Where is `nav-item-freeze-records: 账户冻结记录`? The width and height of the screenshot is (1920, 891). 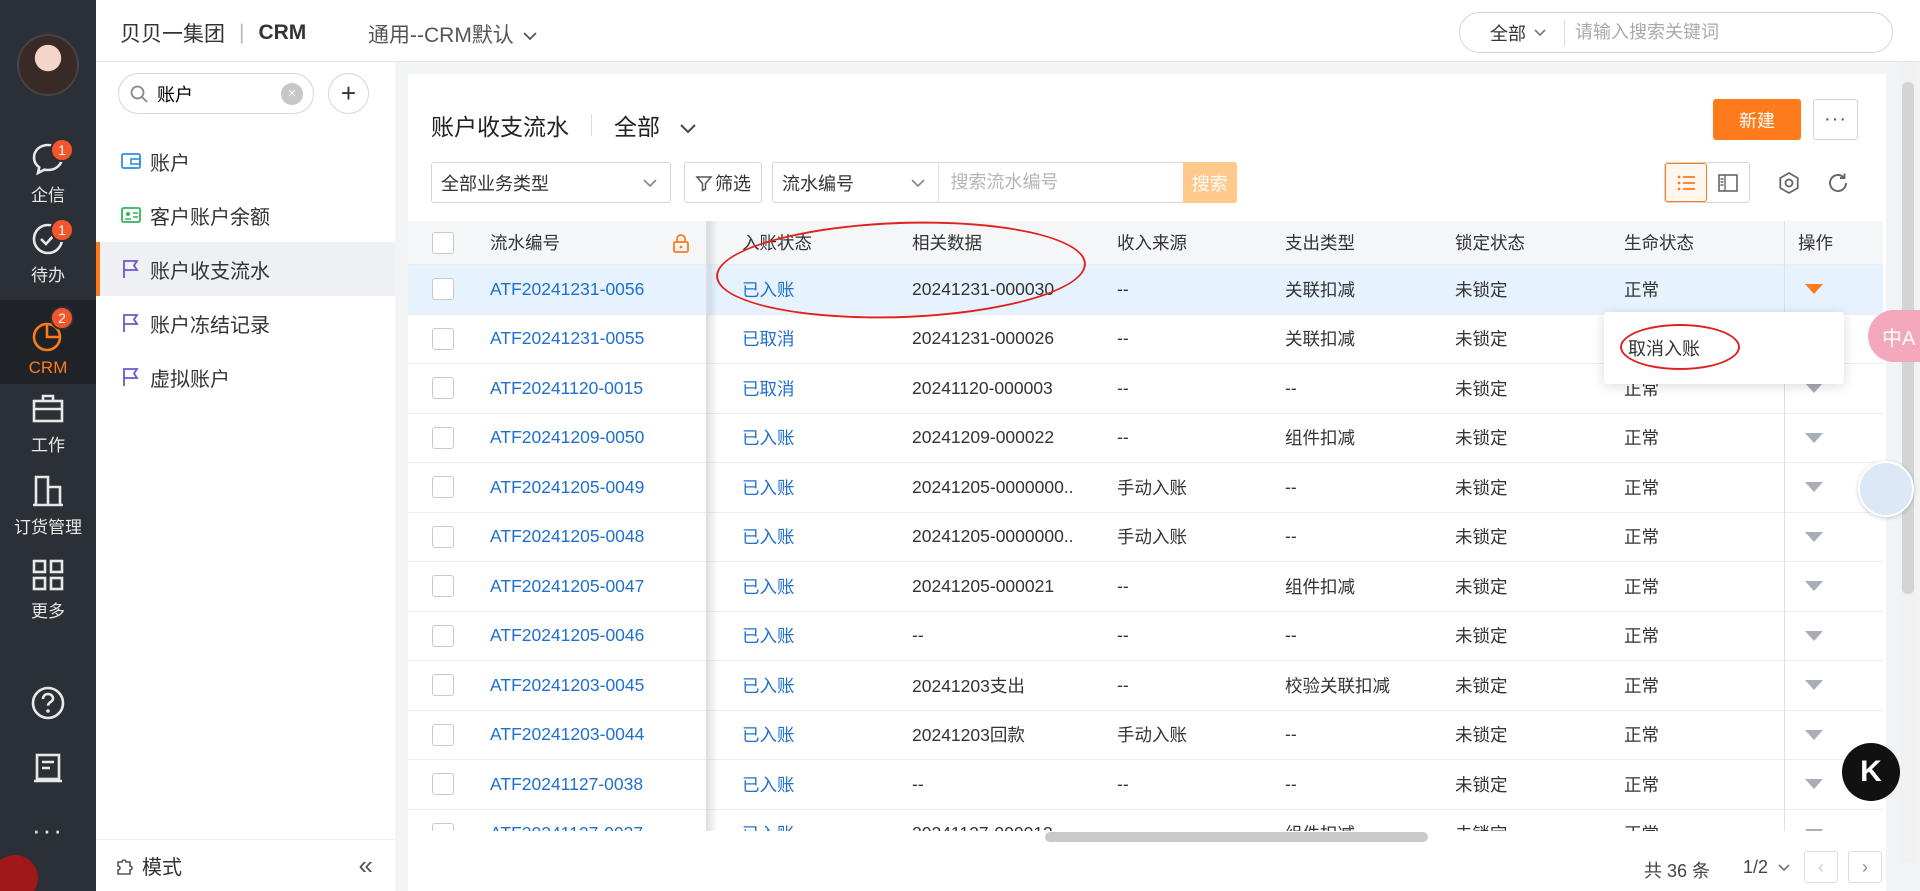 nav-item-freeze-records: 账户冻结记录 is located at coordinates (245, 323).